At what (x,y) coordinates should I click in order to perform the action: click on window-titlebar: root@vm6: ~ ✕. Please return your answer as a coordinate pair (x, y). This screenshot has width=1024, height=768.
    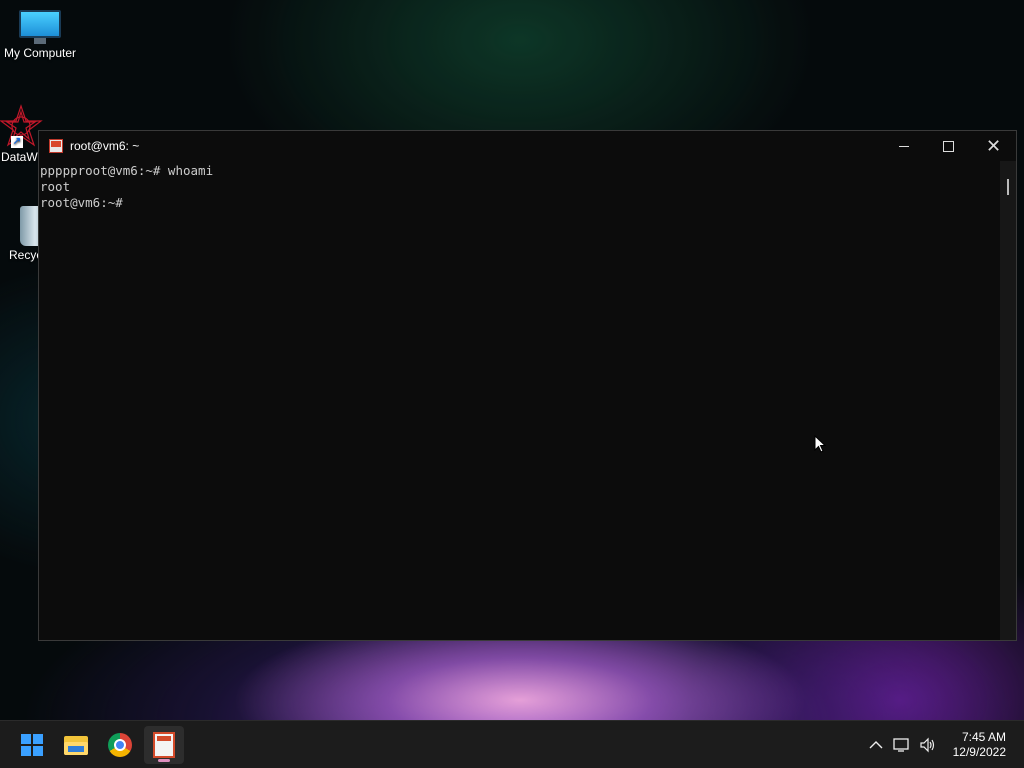
    Looking at the image, I should click on (527, 146).